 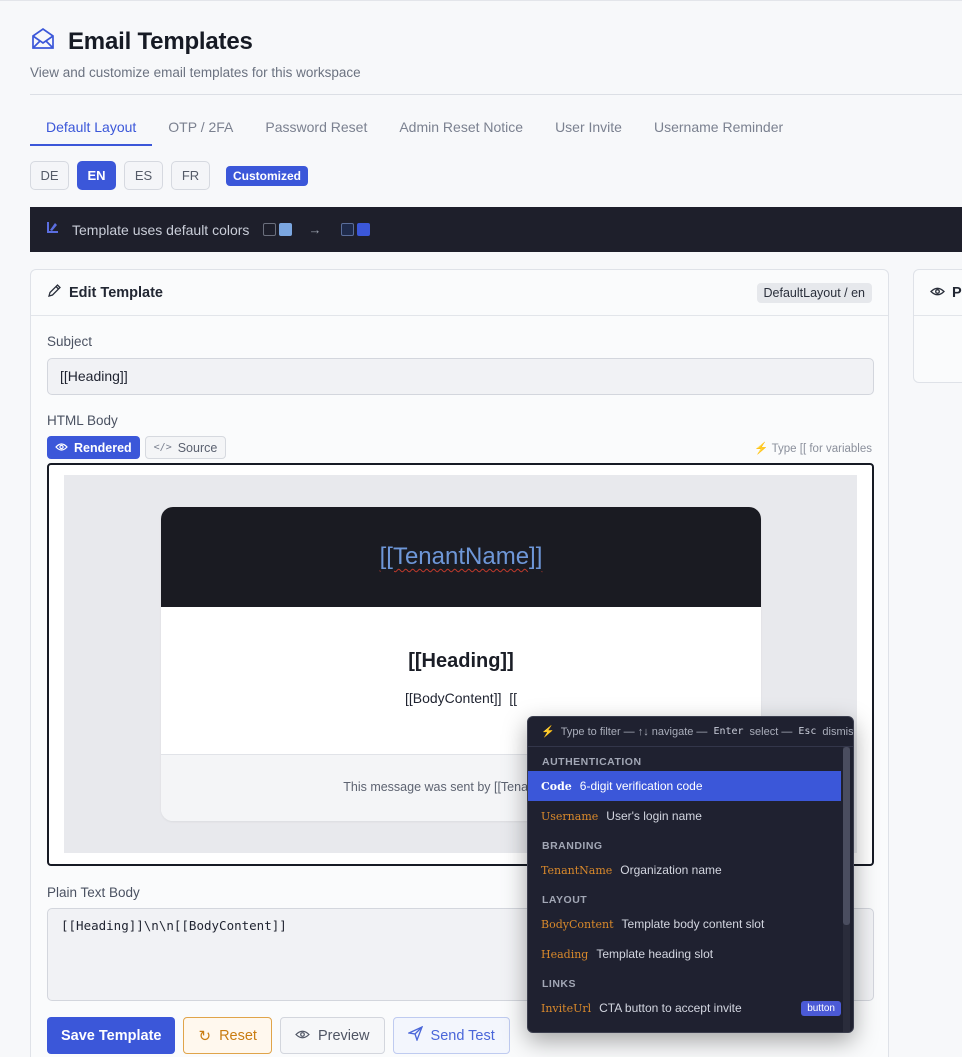 I want to click on autocomplete-dismiss-text: dismiss, so click(x=838, y=731).